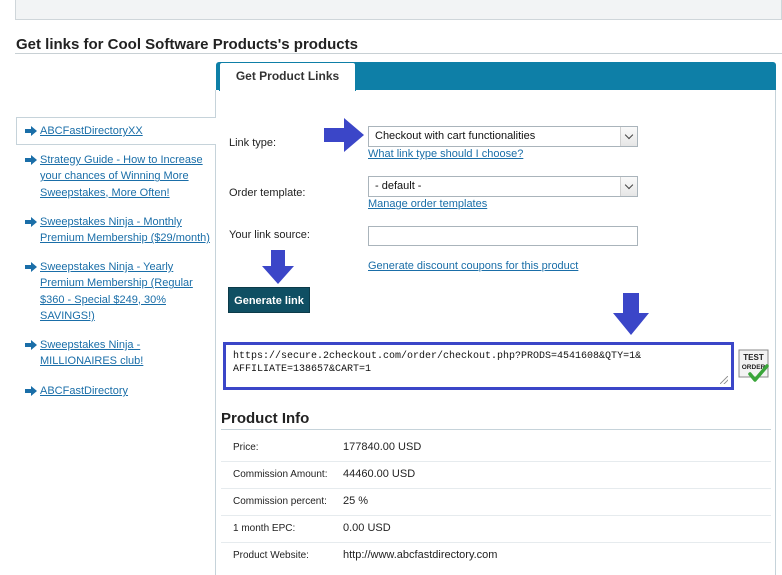  I want to click on link-type-label: Link type:, so click(253, 143).